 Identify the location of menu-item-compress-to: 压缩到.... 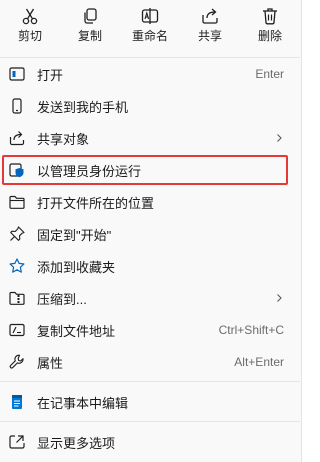
(150, 298).